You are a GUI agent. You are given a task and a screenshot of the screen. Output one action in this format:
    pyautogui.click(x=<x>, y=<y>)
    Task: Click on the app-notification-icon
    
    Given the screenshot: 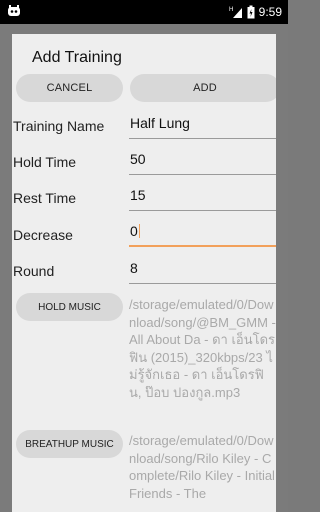 What is the action you would take?
    pyautogui.click(x=14, y=10)
    